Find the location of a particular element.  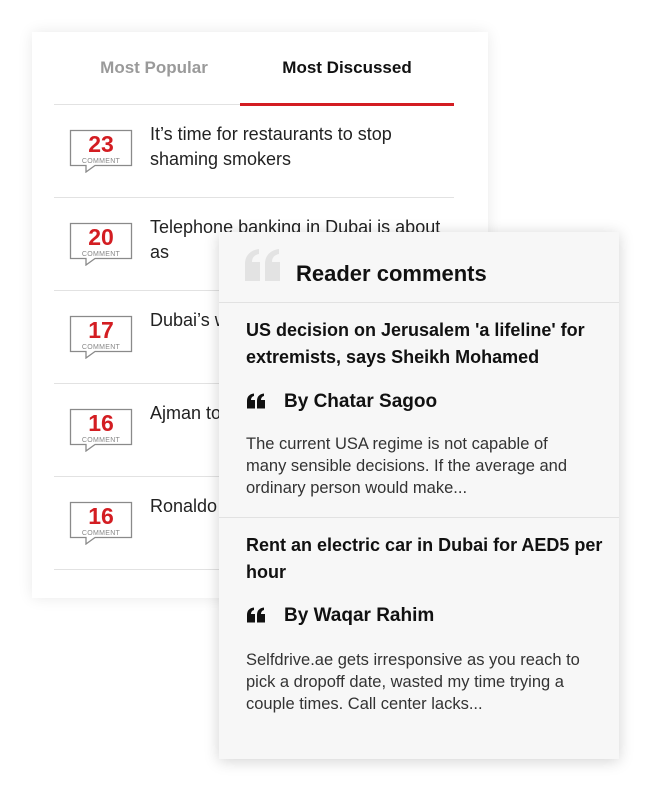

comment-count-badge: 23 COMMENT is located at coordinates (101, 151).